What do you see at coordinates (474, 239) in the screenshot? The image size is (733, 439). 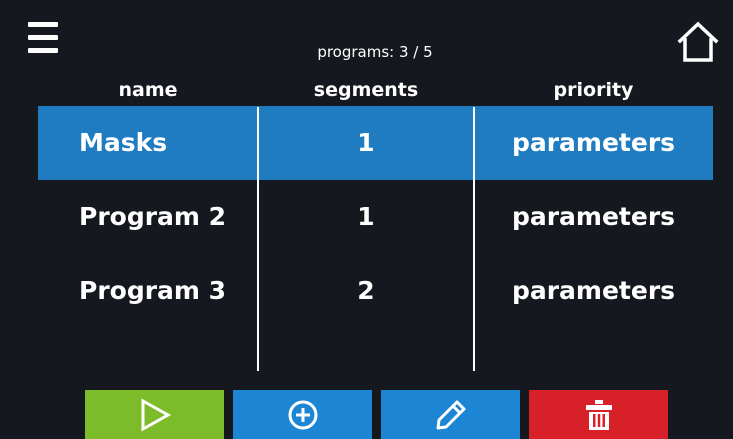 I see `column-divider-right` at bounding box center [474, 239].